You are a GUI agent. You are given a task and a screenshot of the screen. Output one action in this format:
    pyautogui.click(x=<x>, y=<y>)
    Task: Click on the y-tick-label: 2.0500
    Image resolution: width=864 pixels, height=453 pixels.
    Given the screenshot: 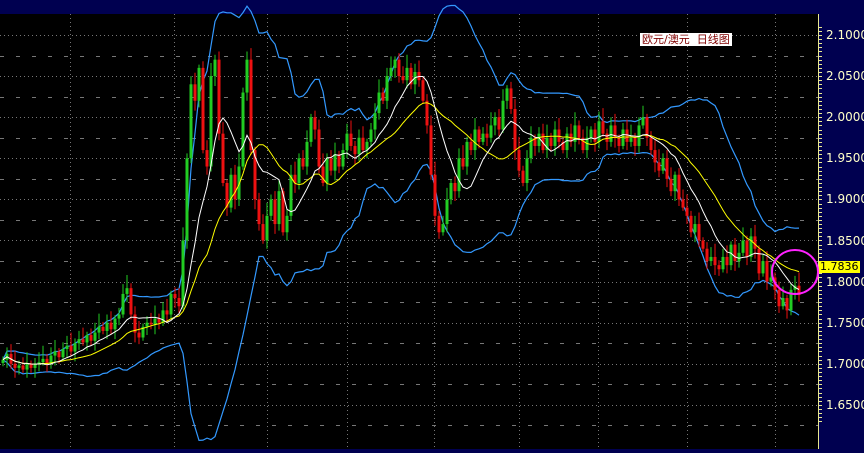 What is the action you would take?
    pyautogui.click(x=845, y=76)
    